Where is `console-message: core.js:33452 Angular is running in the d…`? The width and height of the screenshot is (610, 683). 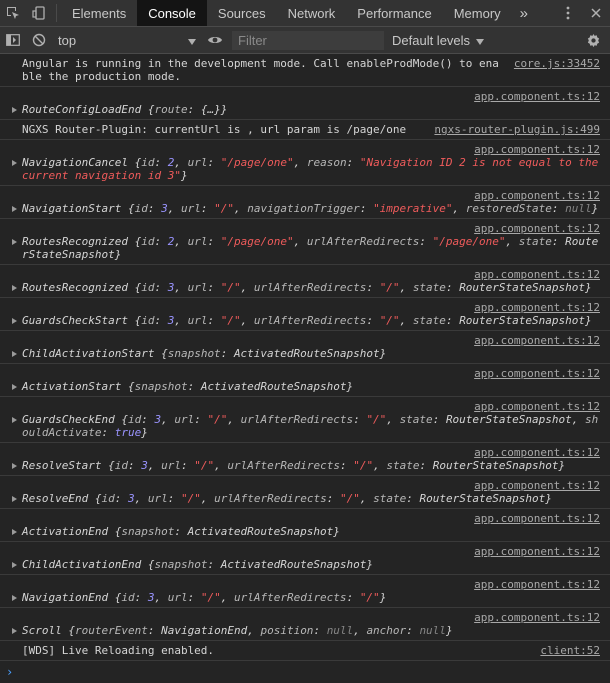
console-message: core.js:33452 Angular is running in the d… is located at coordinates (305, 70).